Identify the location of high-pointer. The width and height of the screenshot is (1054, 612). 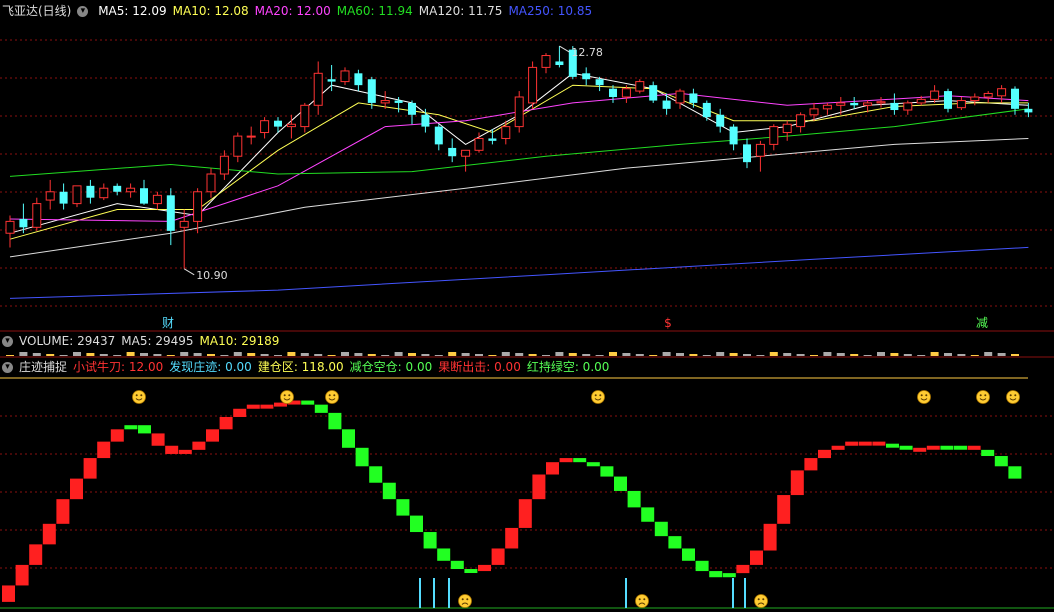
(564, 49).